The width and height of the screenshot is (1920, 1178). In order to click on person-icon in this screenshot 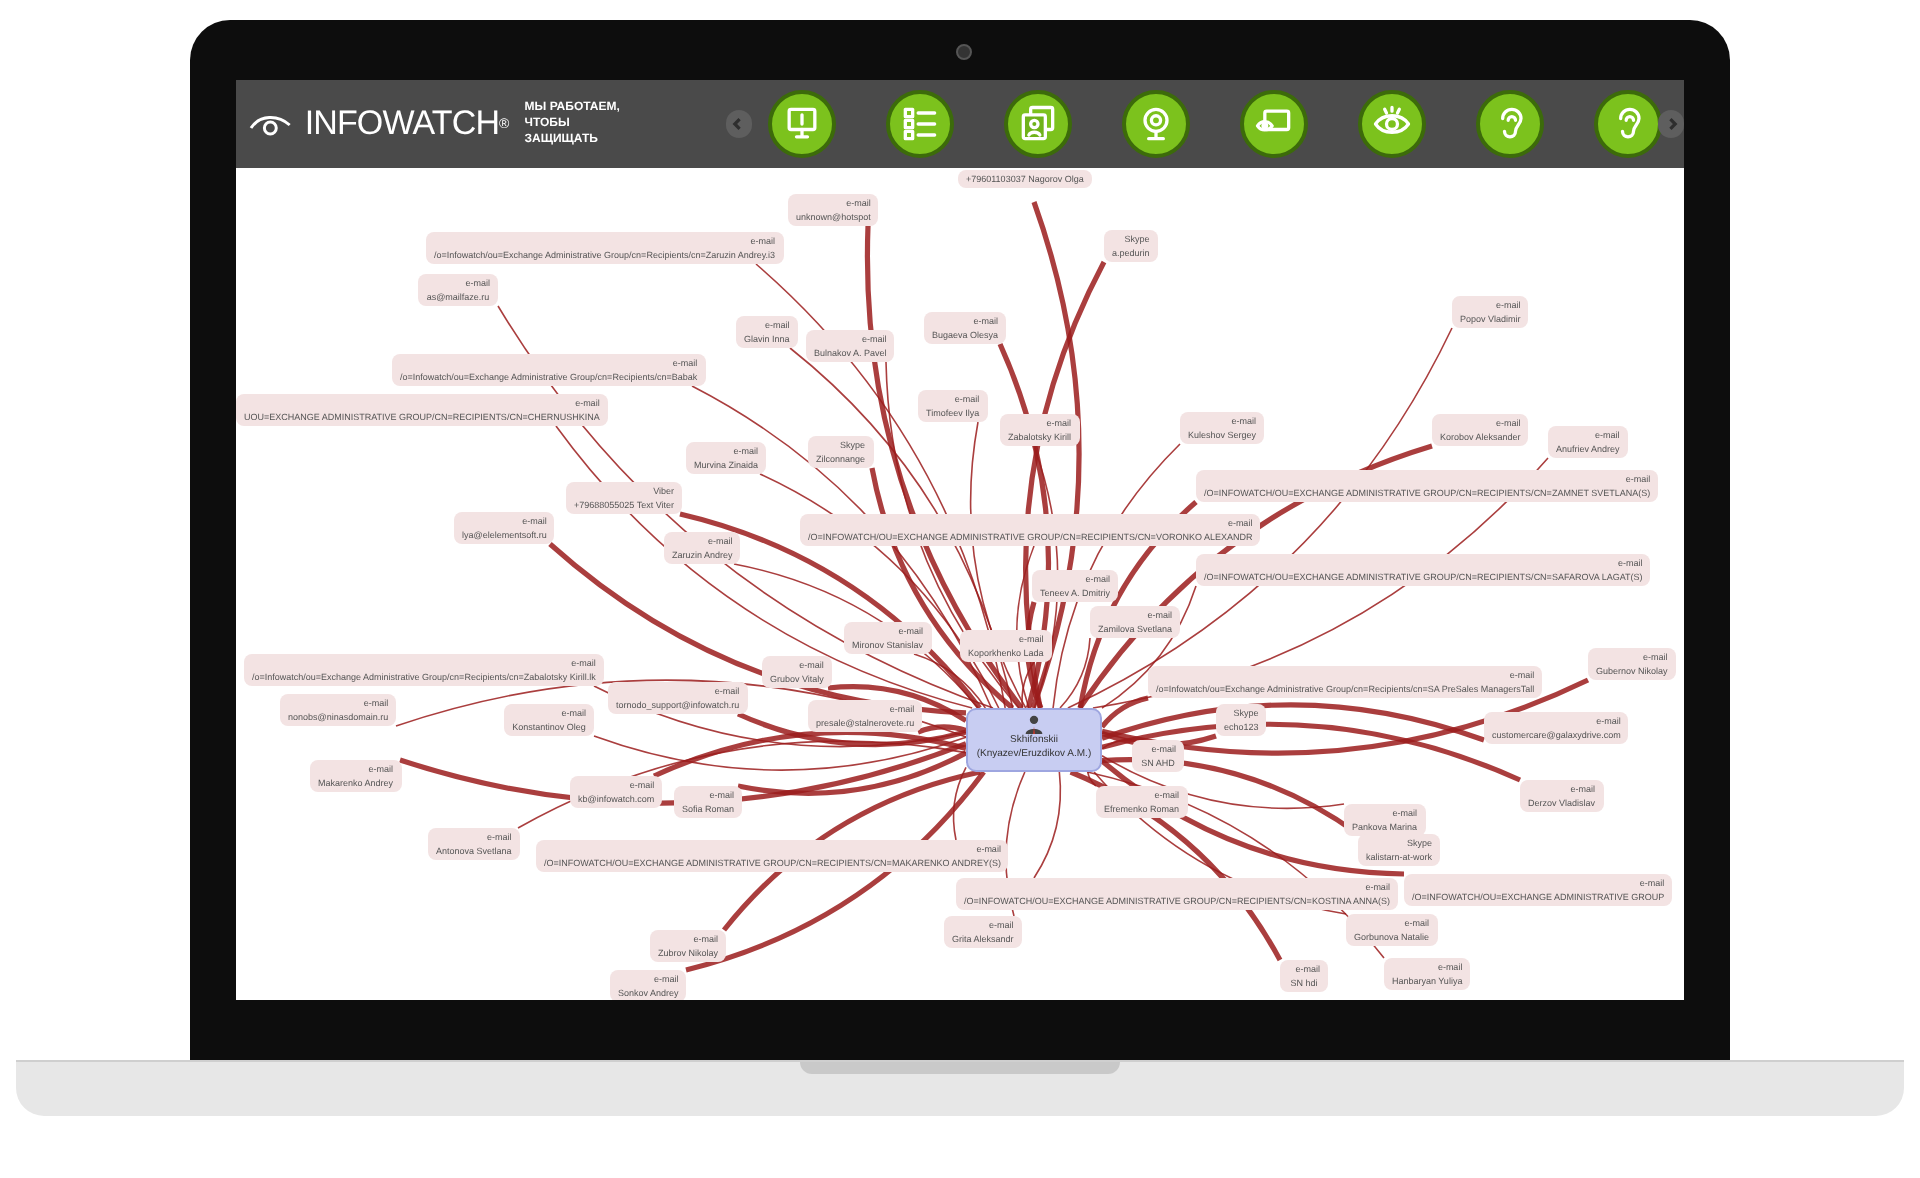, I will do `click(1034, 724)`.